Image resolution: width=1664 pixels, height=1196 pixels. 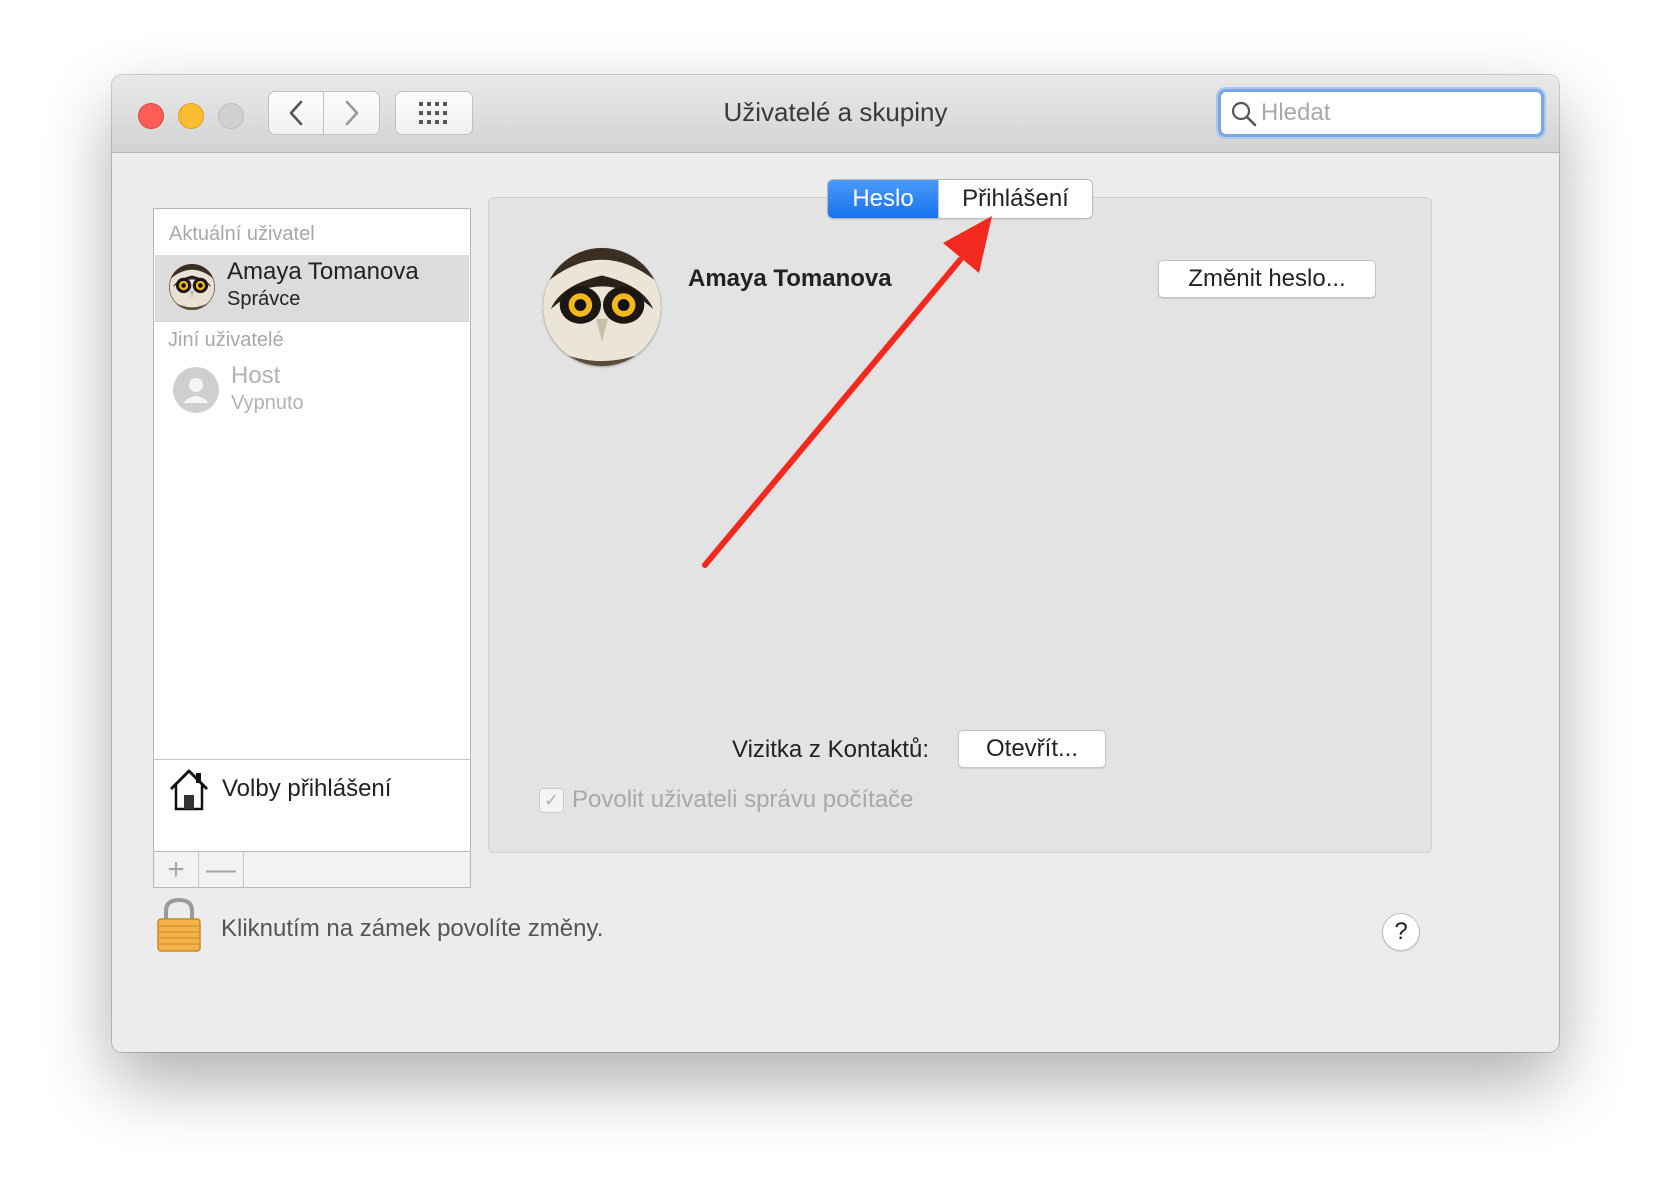 I want to click on lock-status-text: Kliknutím na zámek povolíte změny., so click(x=412, y=929).